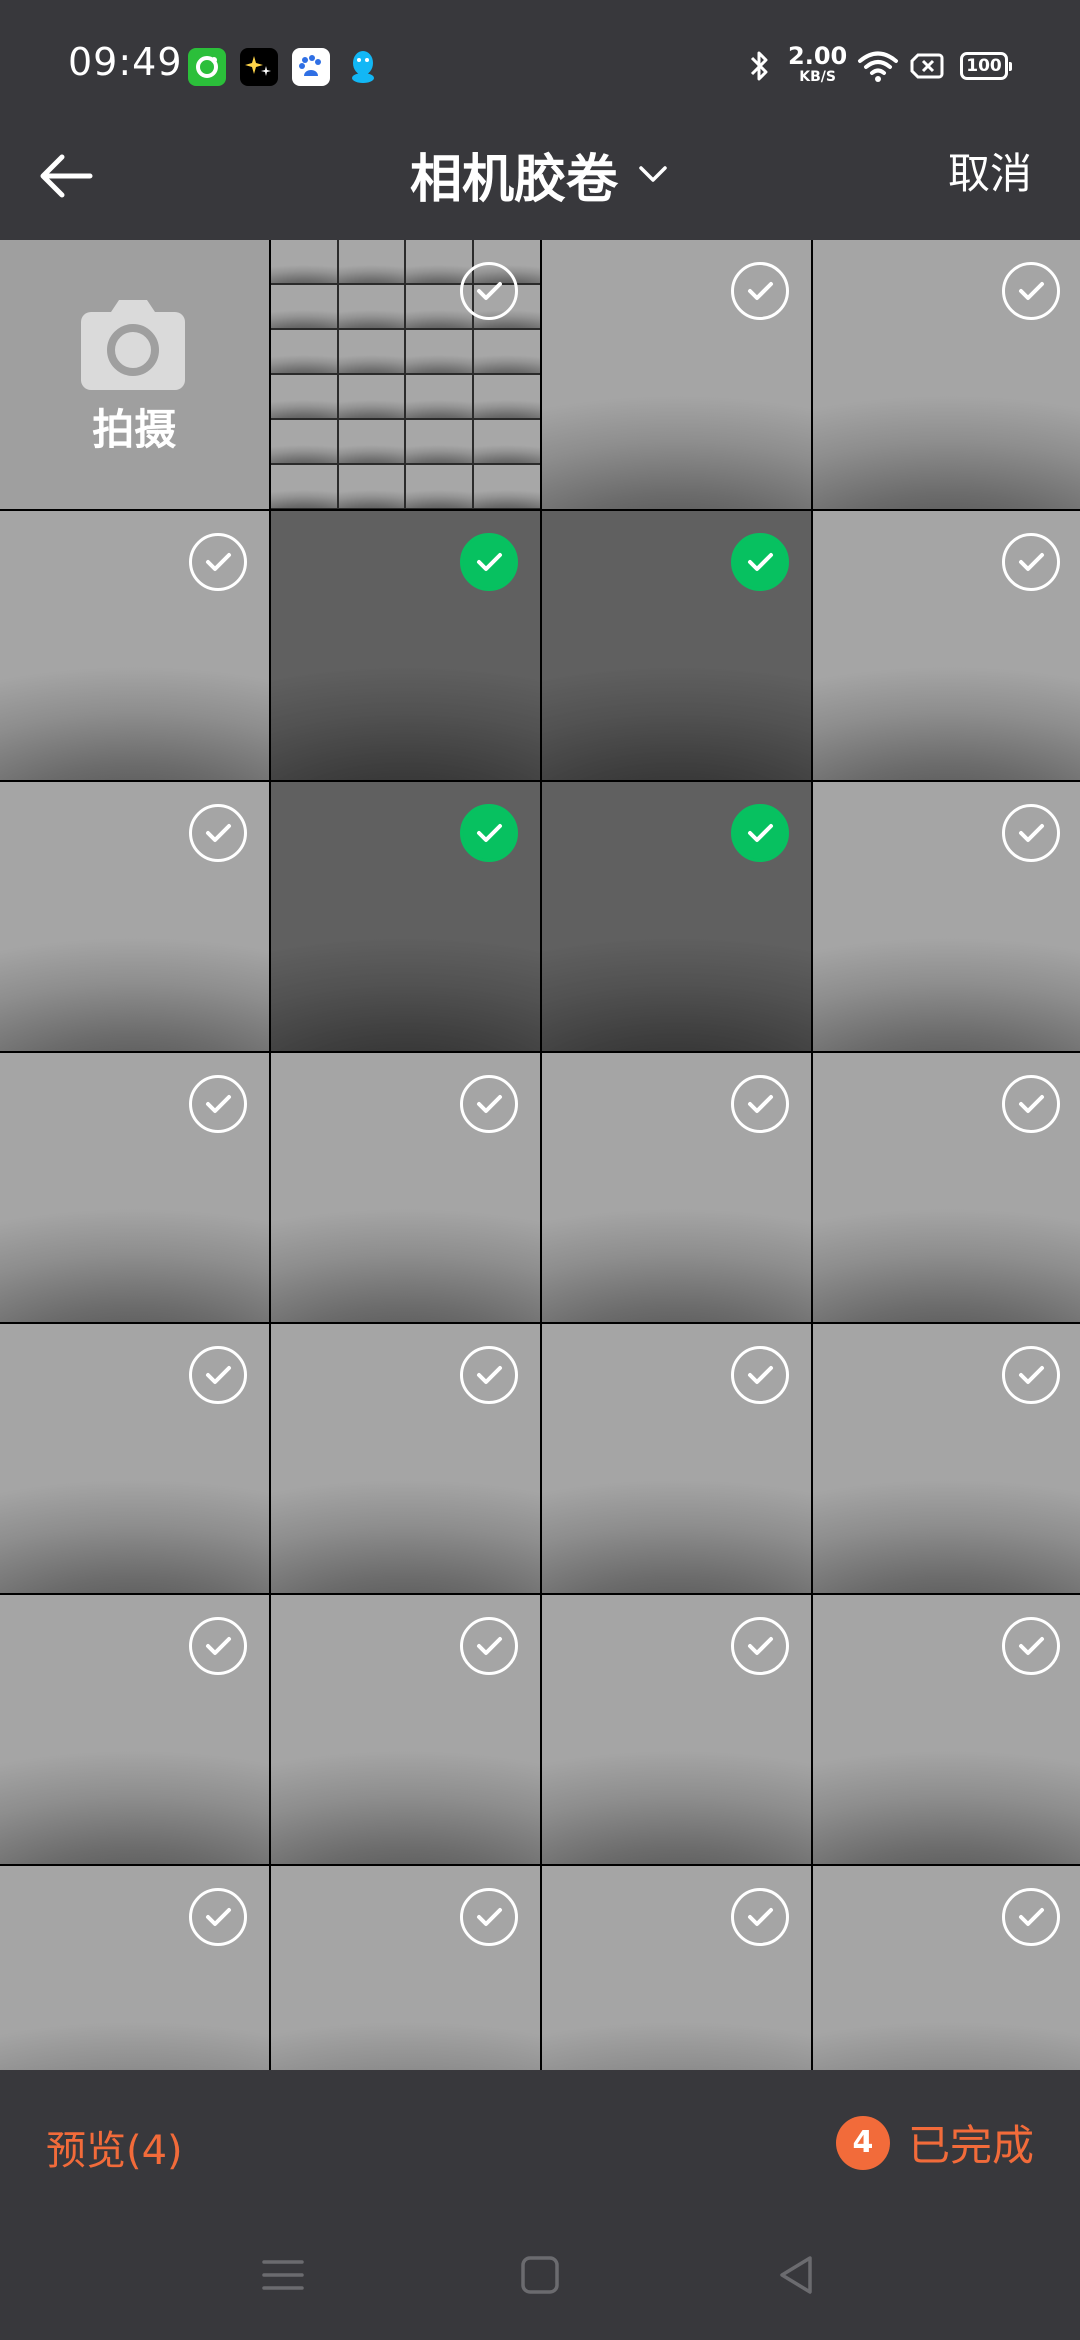  What do you see at coordinates (311, 67) in the screenshot?
I see `baidu-app-icon` at bounding box center [311, 67].